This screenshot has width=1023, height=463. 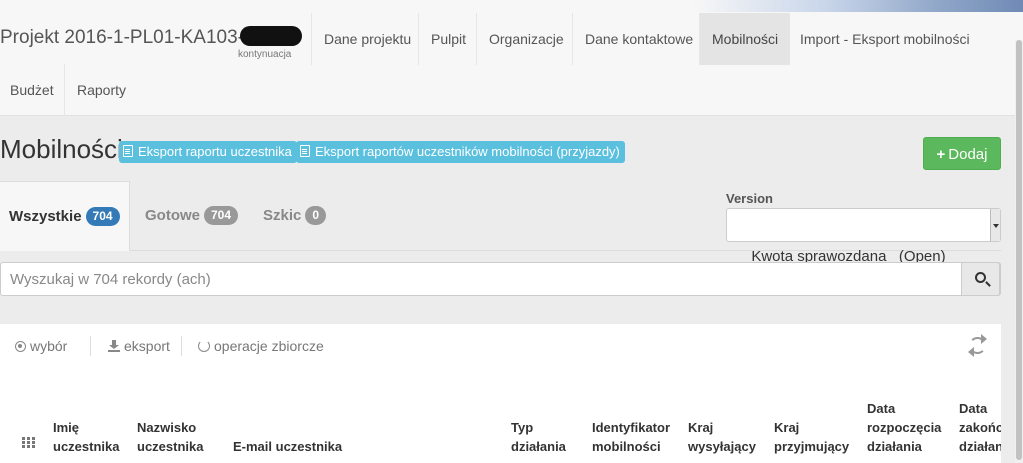 I want to click on search-button, so click(x=980, y=279).